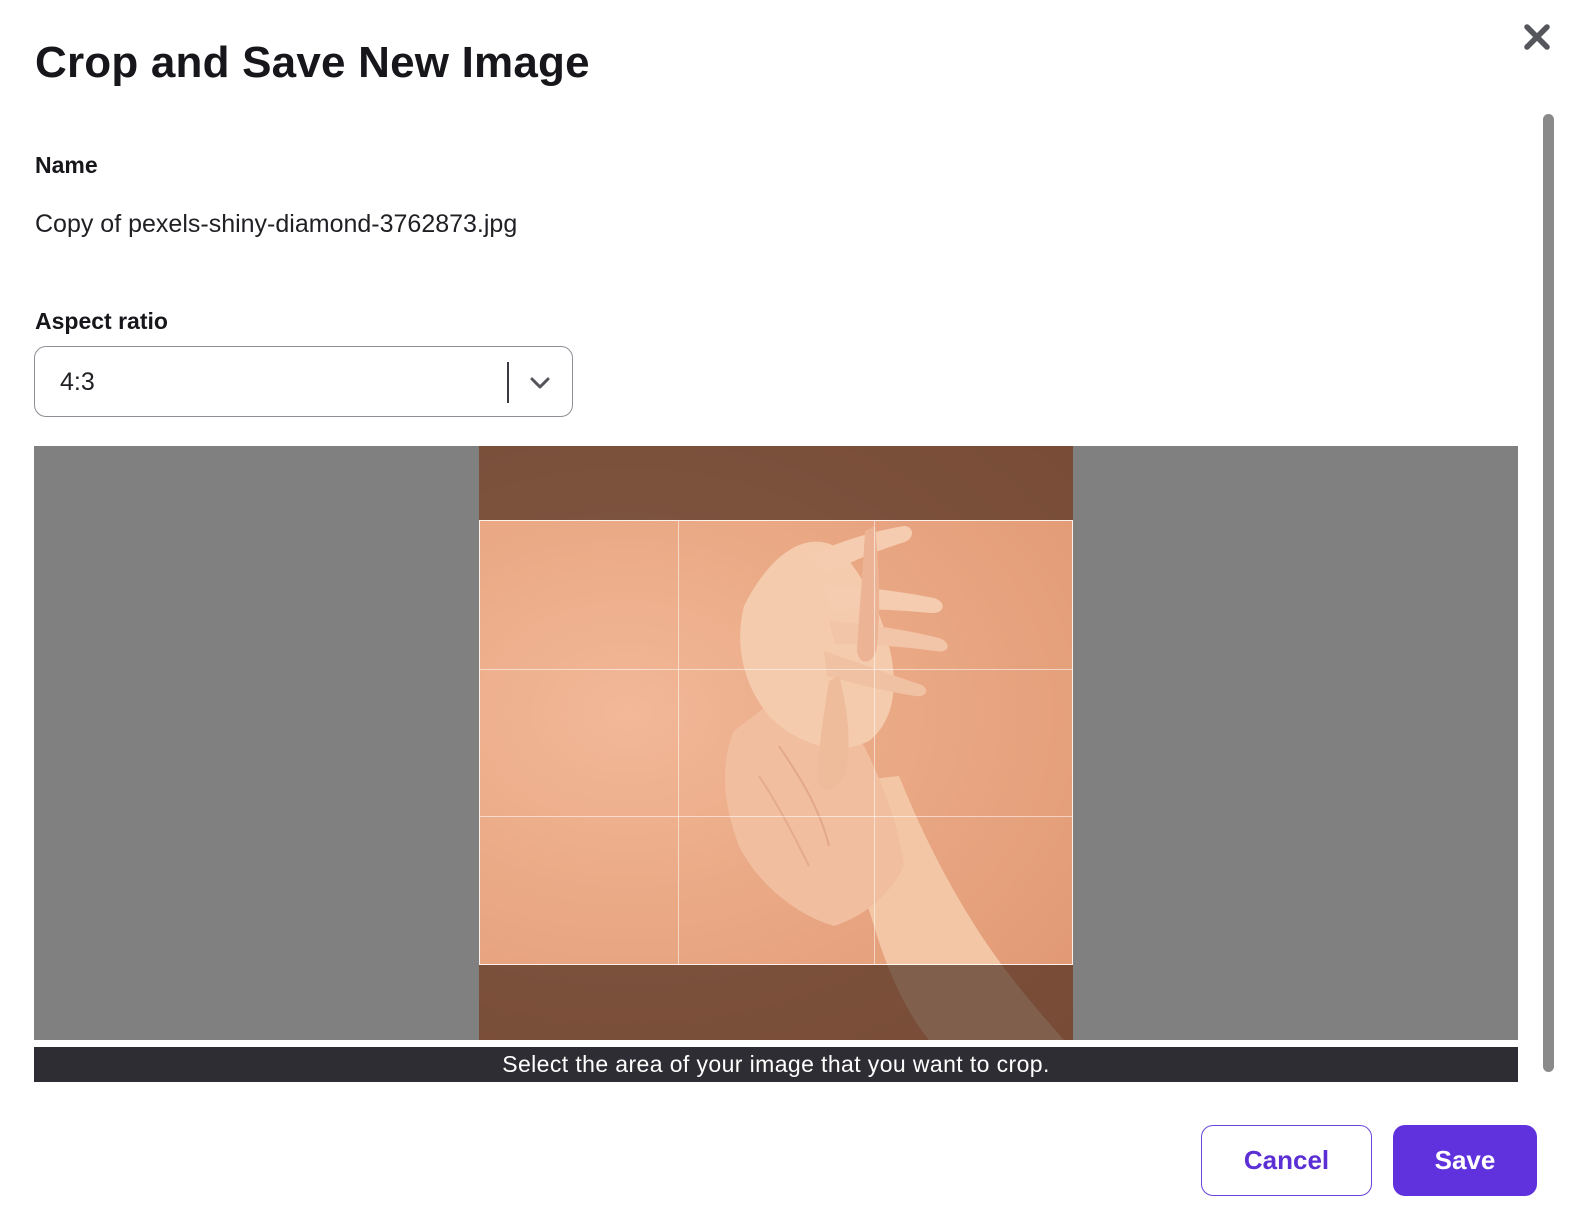  What do you see at coordinates (540, 383) in the screenshot?
I see `chevron-down-icon` at bounding box center [540, 383].